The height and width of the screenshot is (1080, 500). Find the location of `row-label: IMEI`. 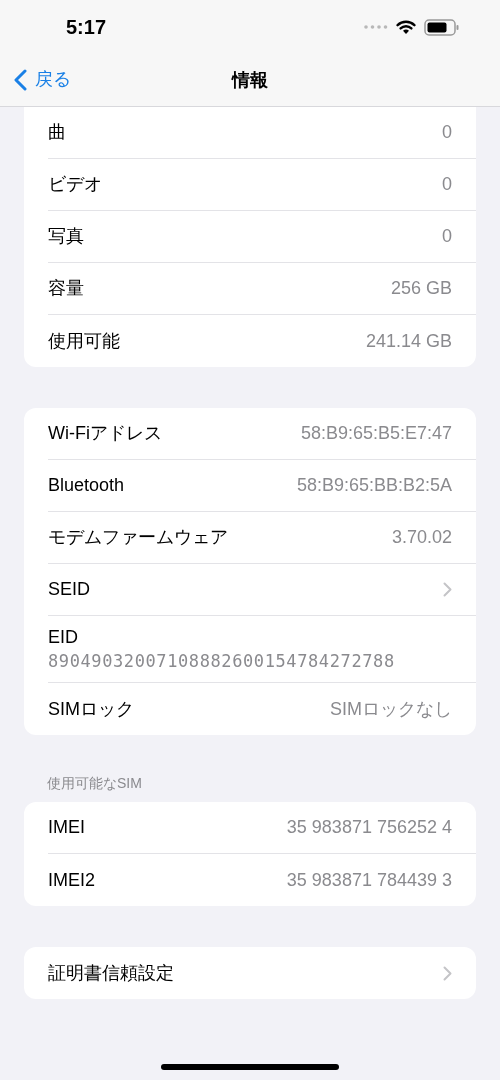

row-label: IMEI is located at coordinates (66, 827).